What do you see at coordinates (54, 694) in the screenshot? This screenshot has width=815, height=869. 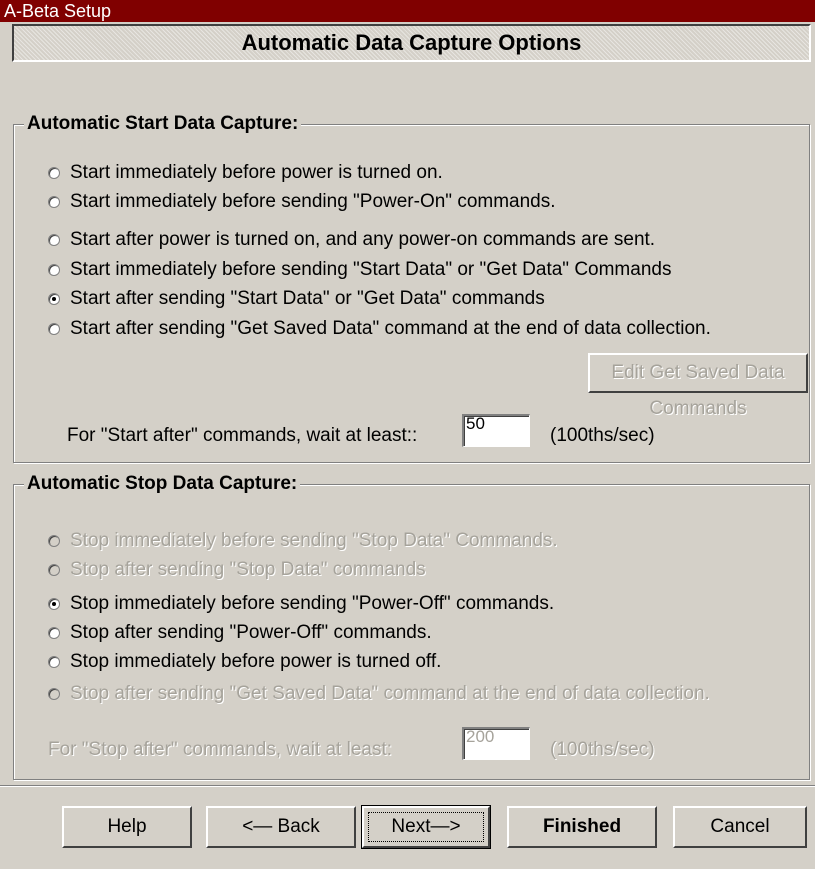 I see `stop-option-5-radio` at bounding box center [54, 694].